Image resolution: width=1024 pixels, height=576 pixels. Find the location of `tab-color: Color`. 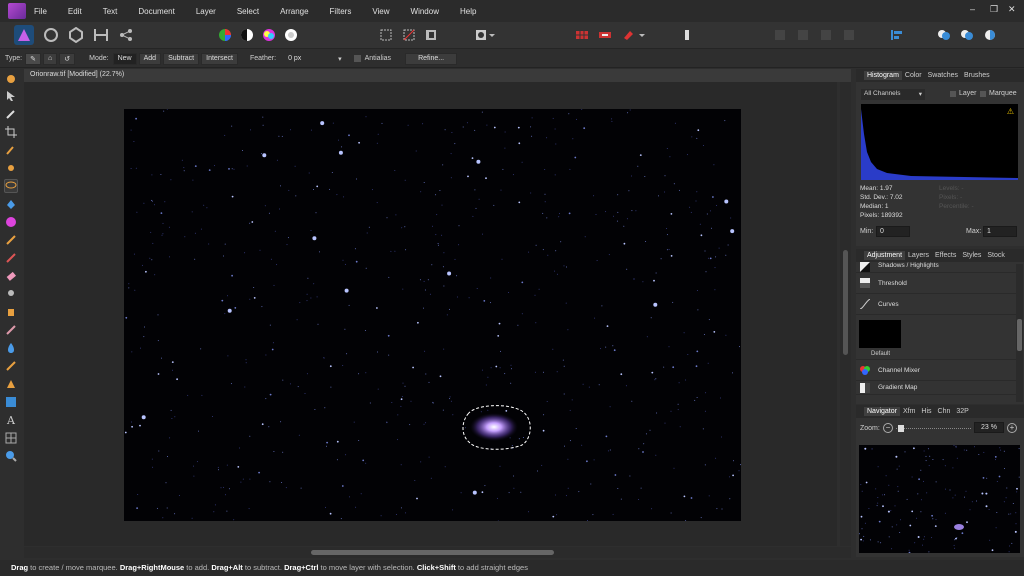

tab-color: Color is located at coordinates (913, 75).